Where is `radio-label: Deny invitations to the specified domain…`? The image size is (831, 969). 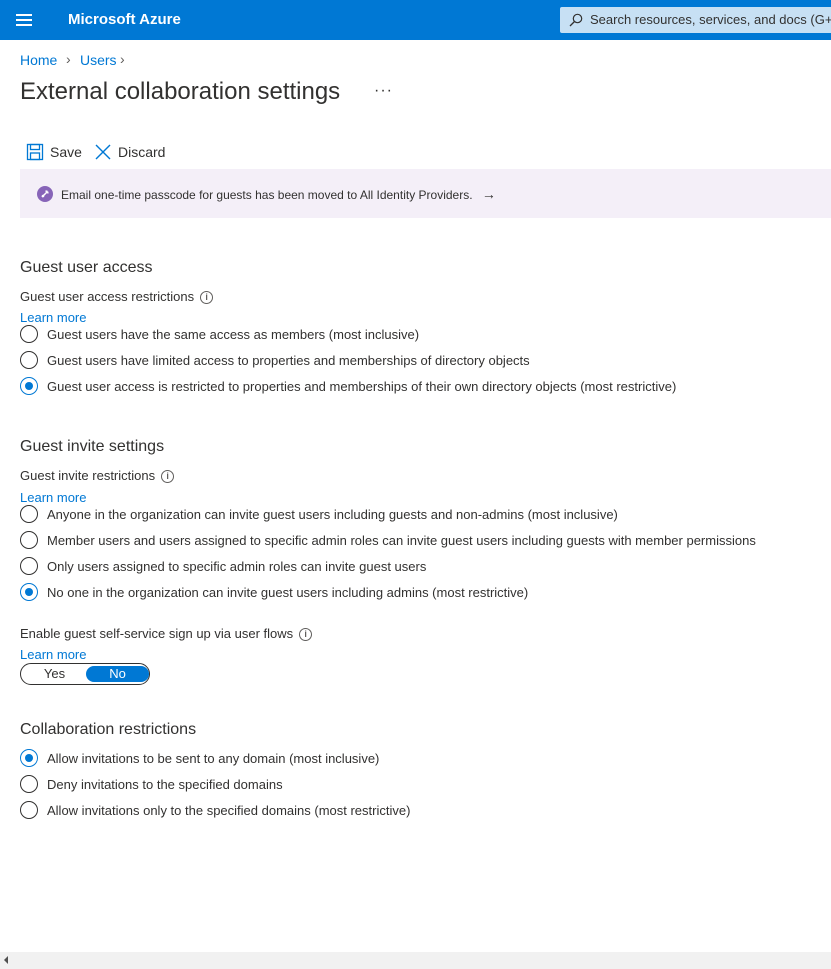
radio-label: Deny invitations to the specified domain… is located at coordinates (165, 784).